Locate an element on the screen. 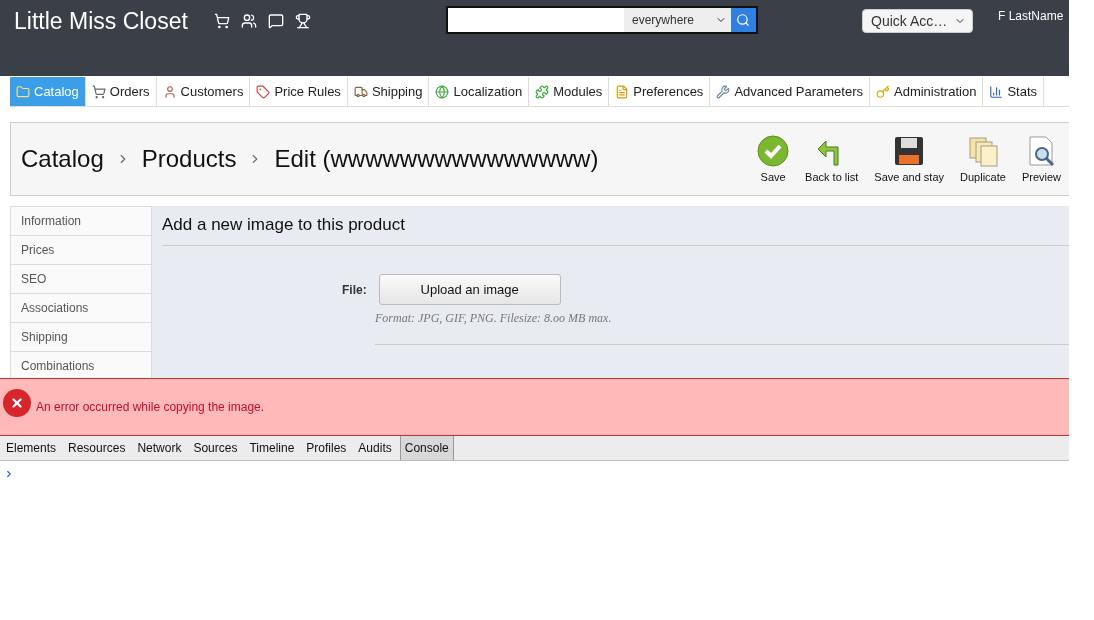  prompt-icon is located at coordinates (9, 474).